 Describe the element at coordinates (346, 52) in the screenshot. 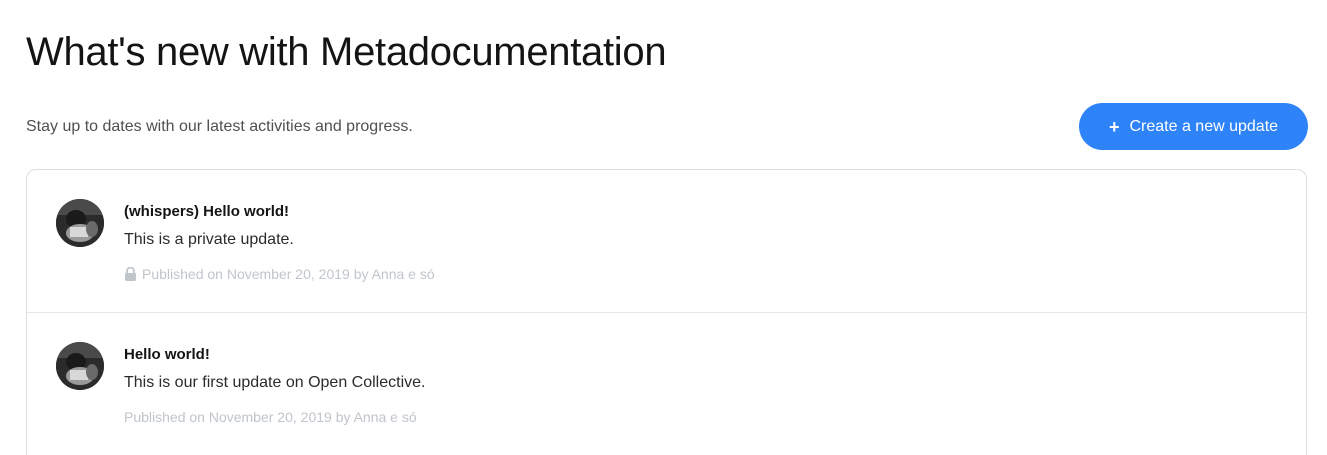

I see `page-title: What's new with Metadocumentation` at that location.